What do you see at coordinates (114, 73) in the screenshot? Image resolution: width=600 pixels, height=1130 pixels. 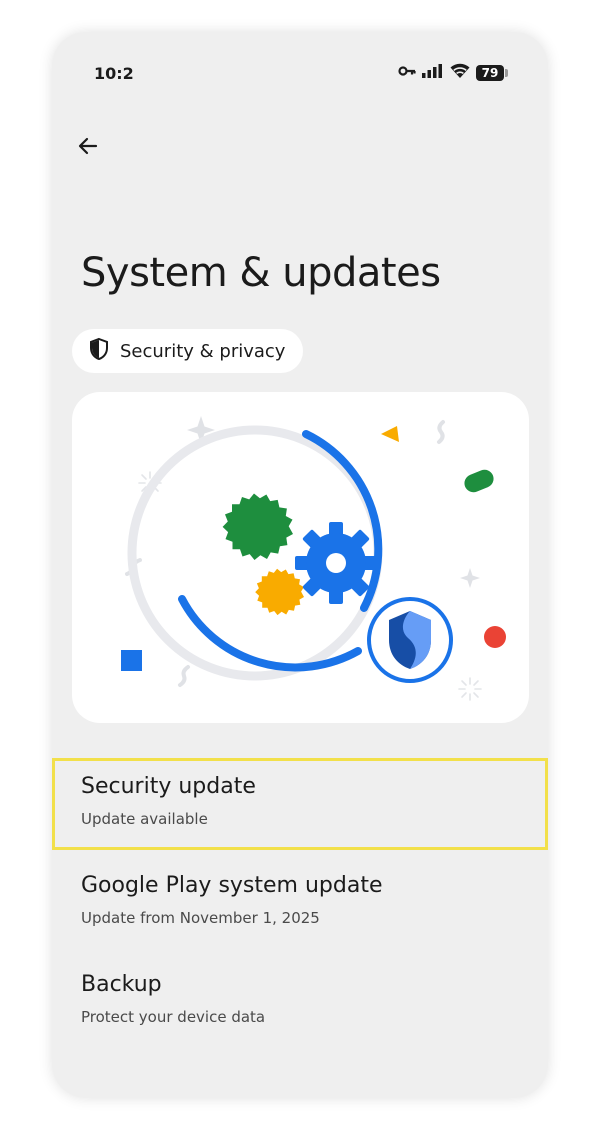 I see `status-time: 10:2` at bounding box center [114, 73].